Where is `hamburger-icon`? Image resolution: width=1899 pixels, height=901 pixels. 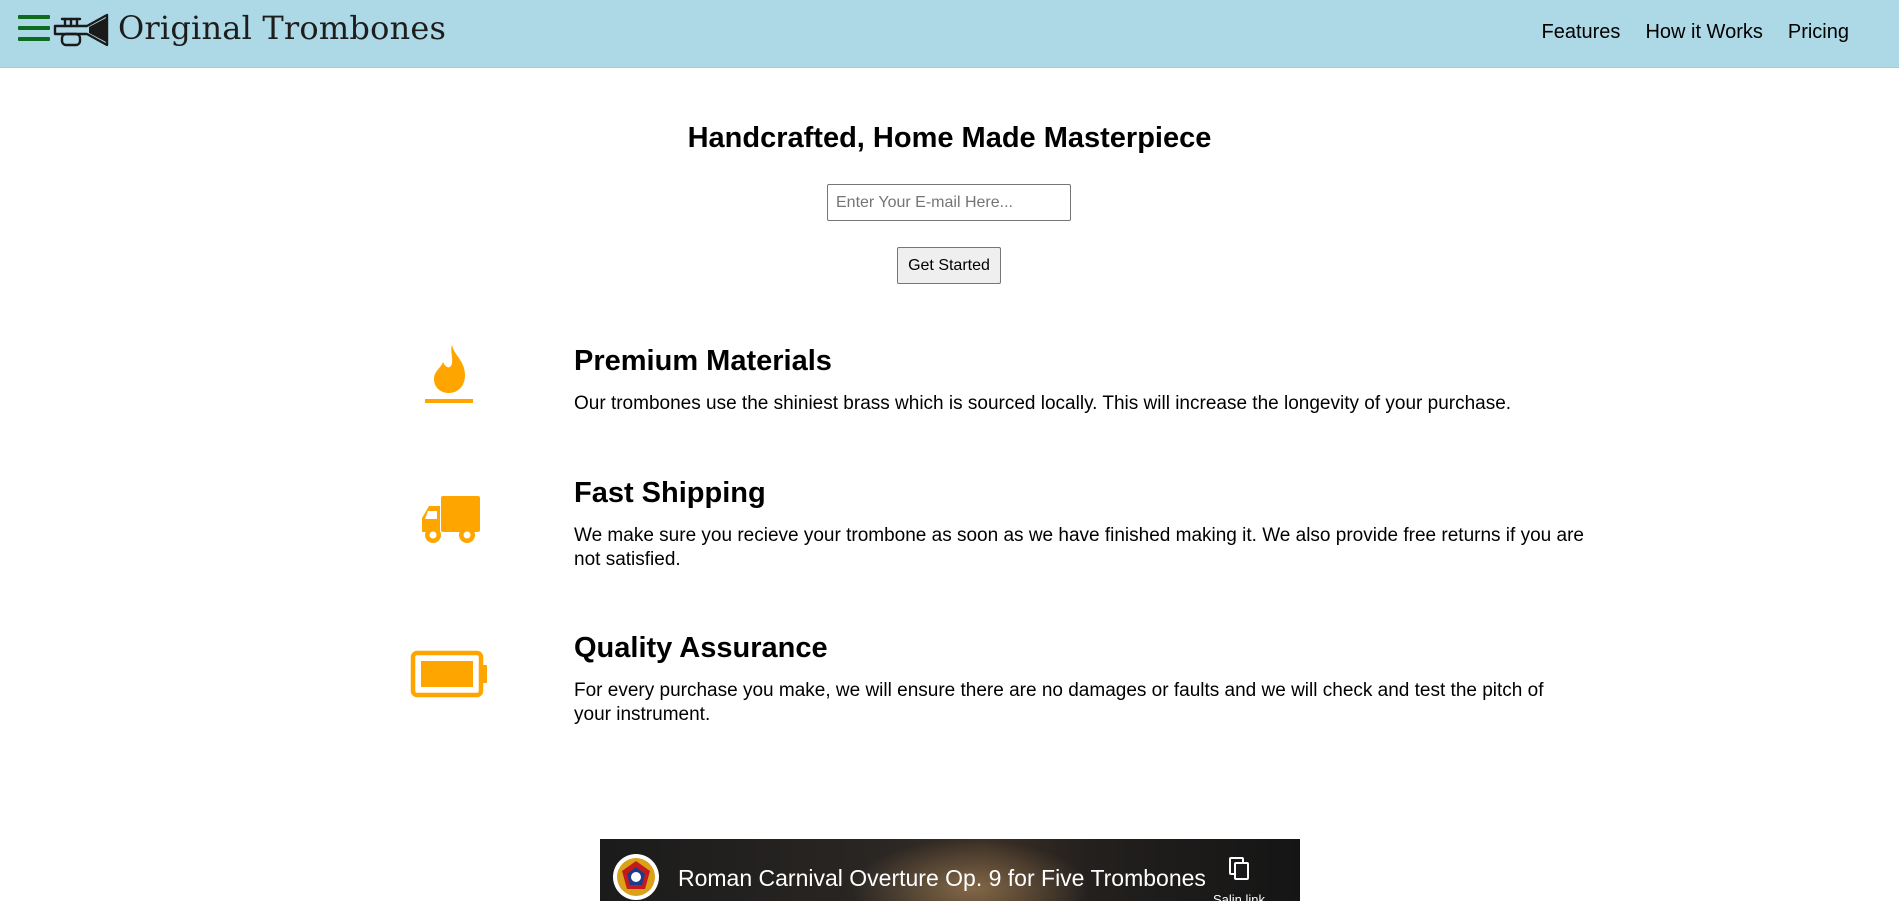
hamburger-icon is located at coordinates (35, 29).